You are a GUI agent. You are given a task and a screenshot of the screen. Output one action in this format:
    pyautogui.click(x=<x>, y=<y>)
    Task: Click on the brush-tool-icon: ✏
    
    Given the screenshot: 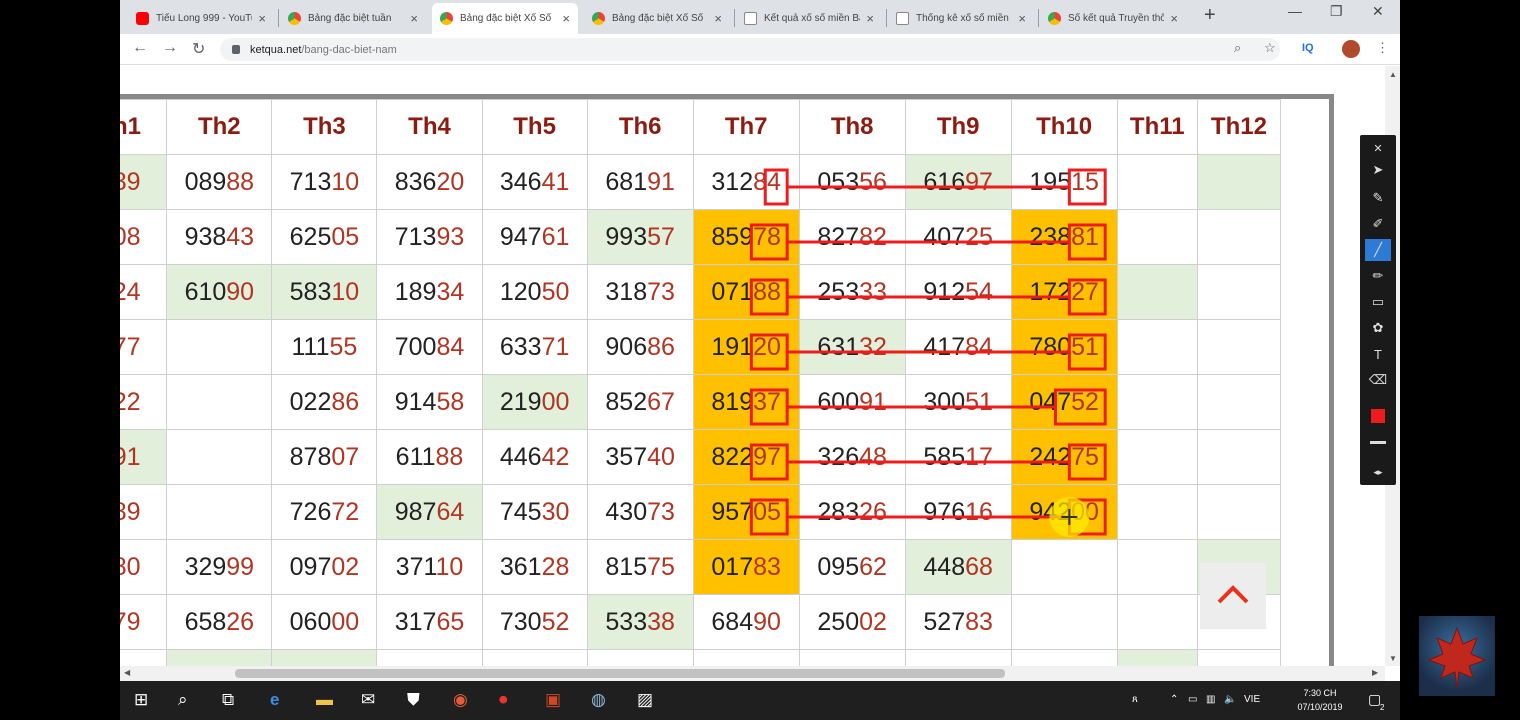 What is the action you would take?
    pyautogui.click(x=1378, y=276)
    